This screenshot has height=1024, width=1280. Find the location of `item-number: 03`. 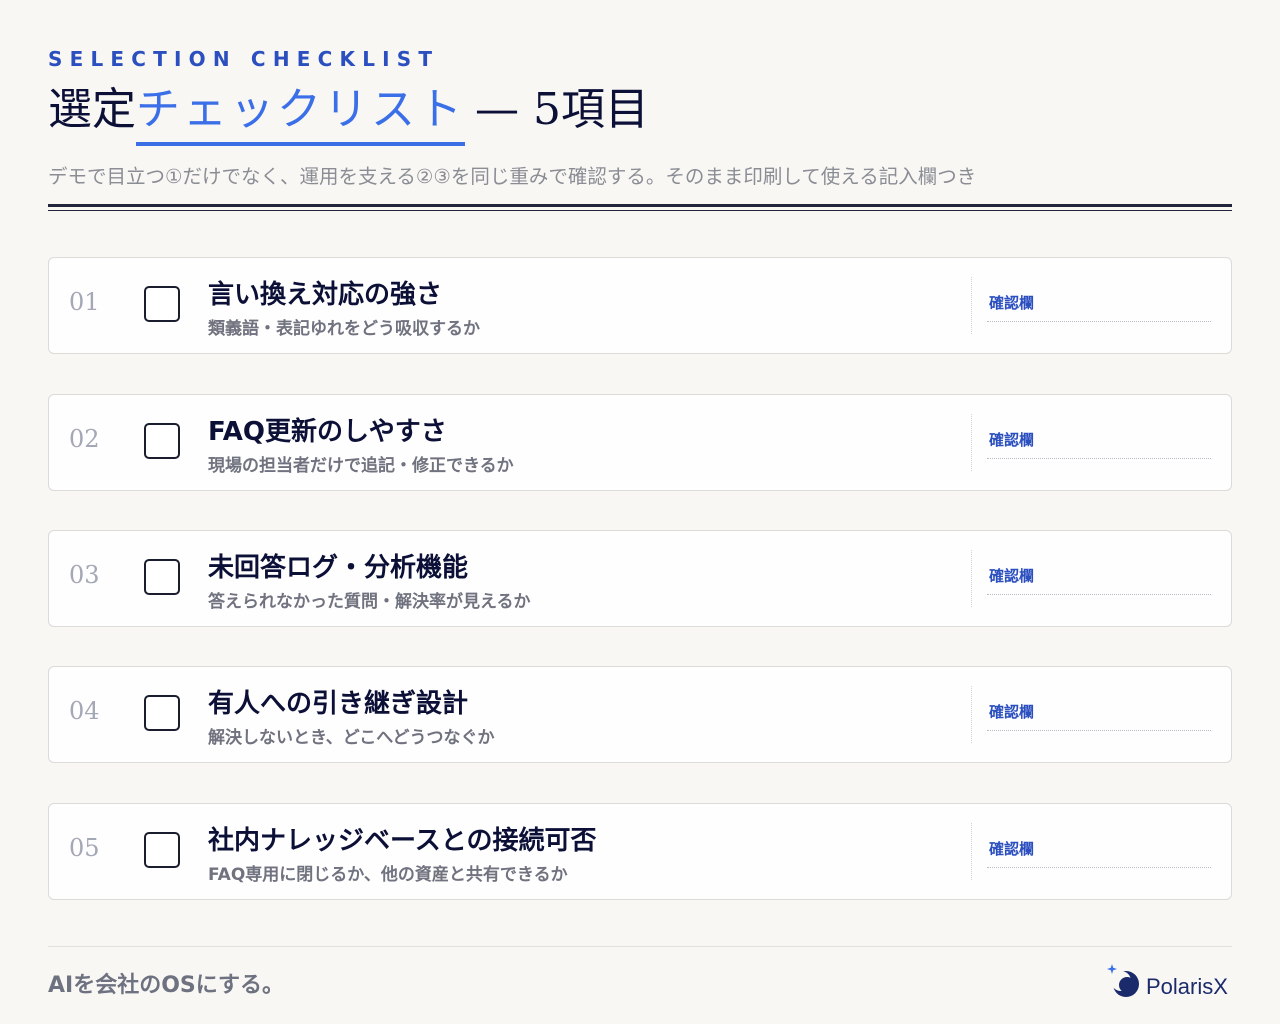

item-number: 03 is located at coordinates (84, 575).